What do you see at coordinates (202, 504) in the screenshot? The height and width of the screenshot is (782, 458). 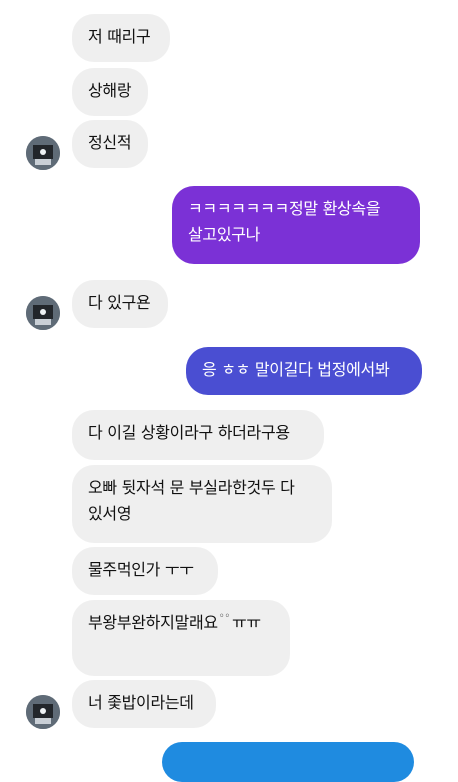 I see `incoming-message: 오빠 뒷자석 문 부실라한것두 다 있서영` at bounding box center [202, 504].